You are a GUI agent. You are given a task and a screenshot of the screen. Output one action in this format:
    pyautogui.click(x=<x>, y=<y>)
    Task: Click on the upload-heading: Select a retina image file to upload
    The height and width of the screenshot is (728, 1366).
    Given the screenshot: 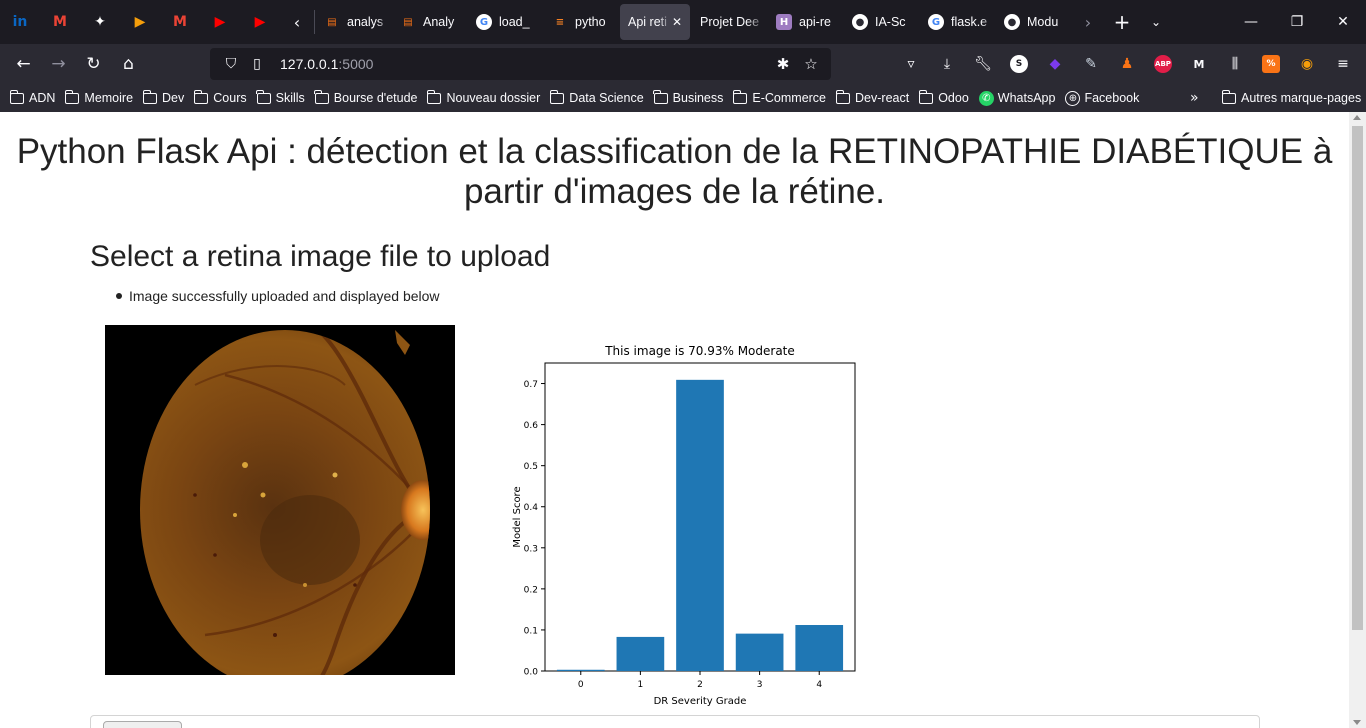 What is the action you would take?
    pyautogui.click(x=320, y=256)
    